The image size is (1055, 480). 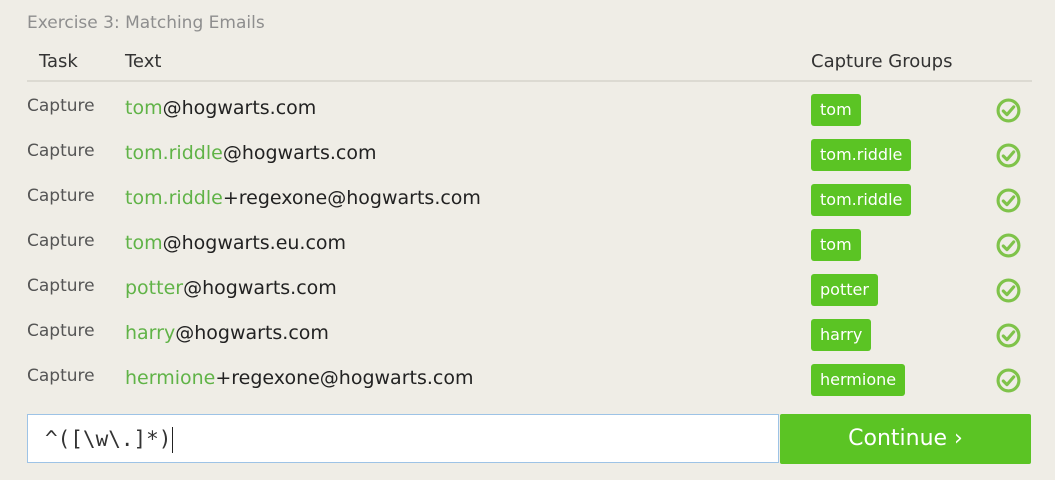 I want to click on regex-input: ^([\w\.]*), so click(x=403, y=438).